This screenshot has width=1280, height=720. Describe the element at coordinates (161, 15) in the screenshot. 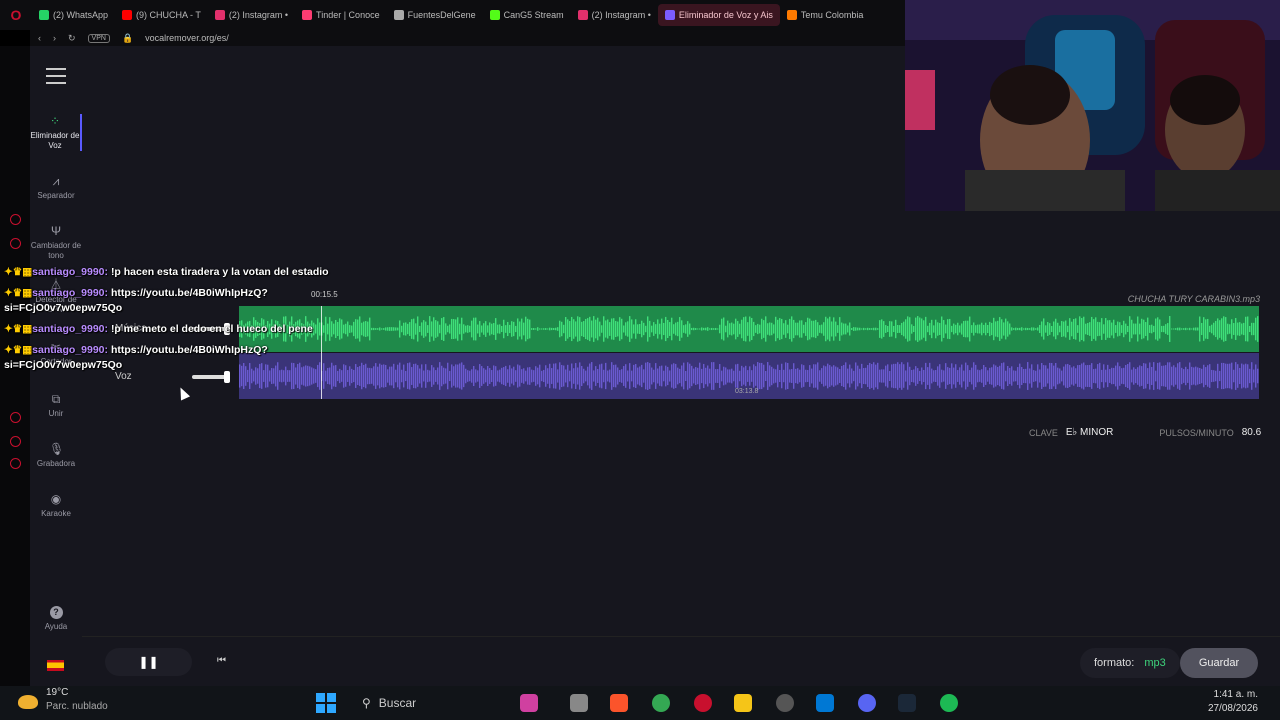

I see `browser-tab: (9) CHUCHA - T` at that location.